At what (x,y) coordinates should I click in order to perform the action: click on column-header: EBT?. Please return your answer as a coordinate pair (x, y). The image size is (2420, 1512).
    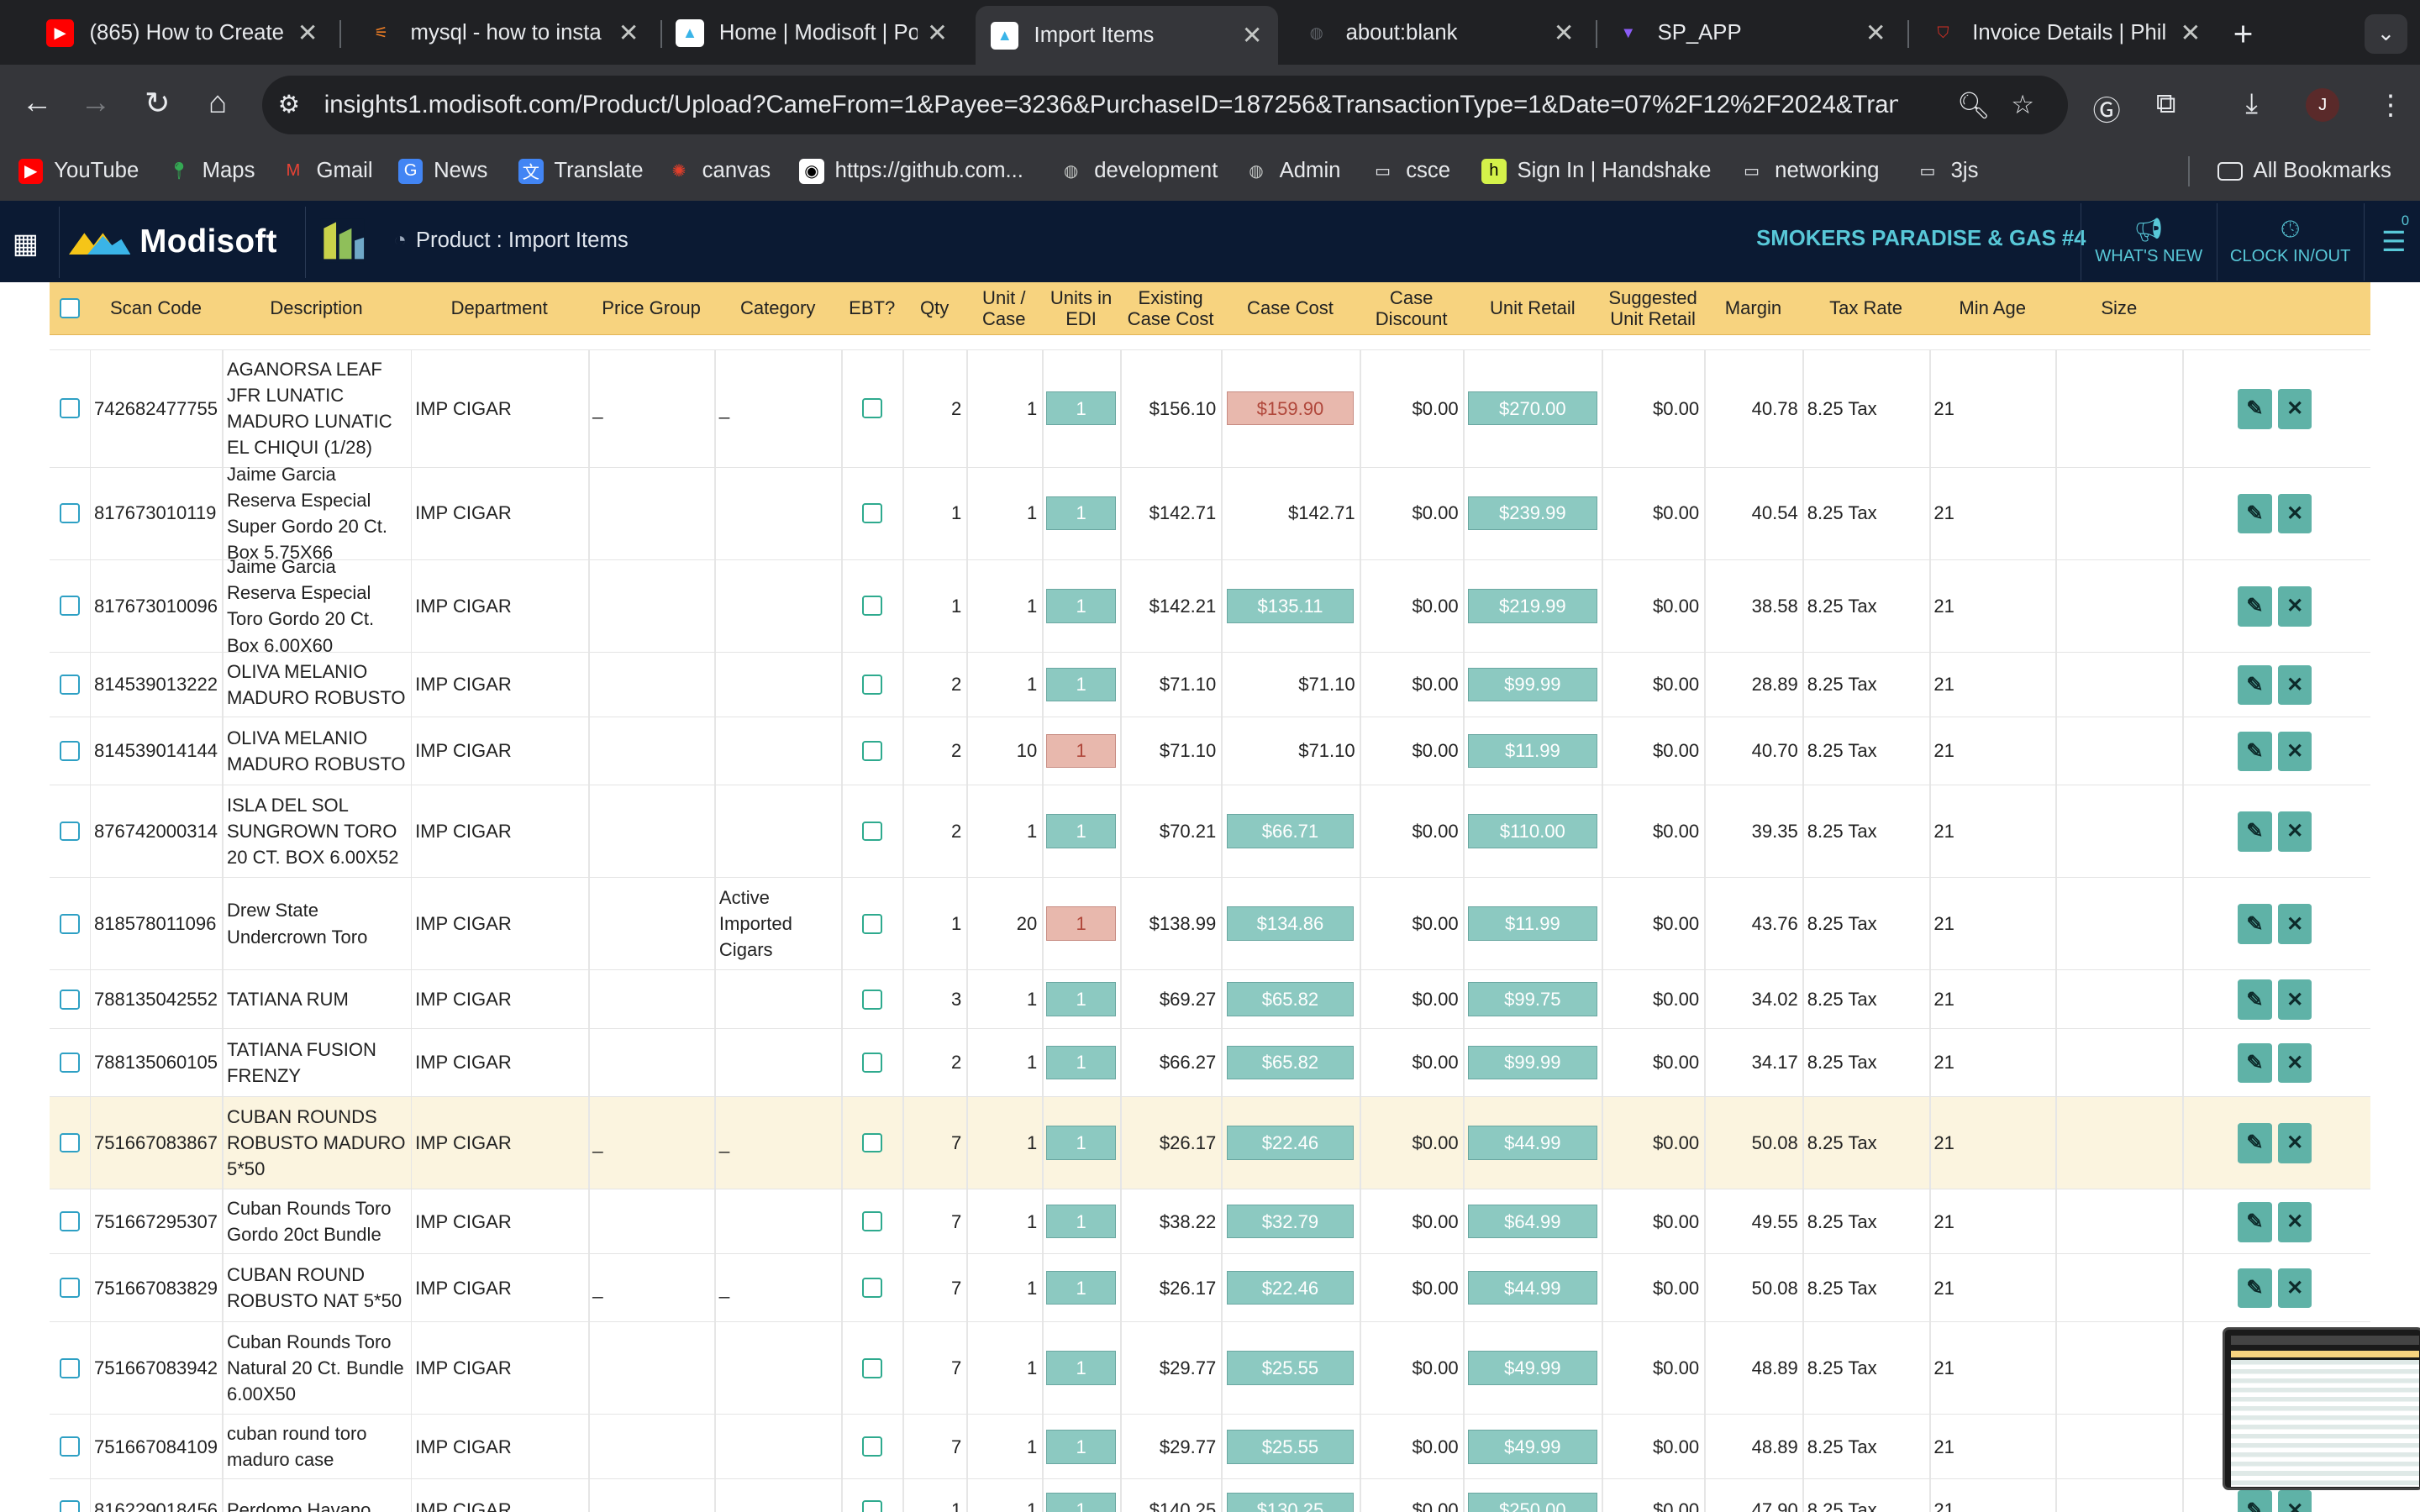
    Looking at the image, I should click on (871, 308).